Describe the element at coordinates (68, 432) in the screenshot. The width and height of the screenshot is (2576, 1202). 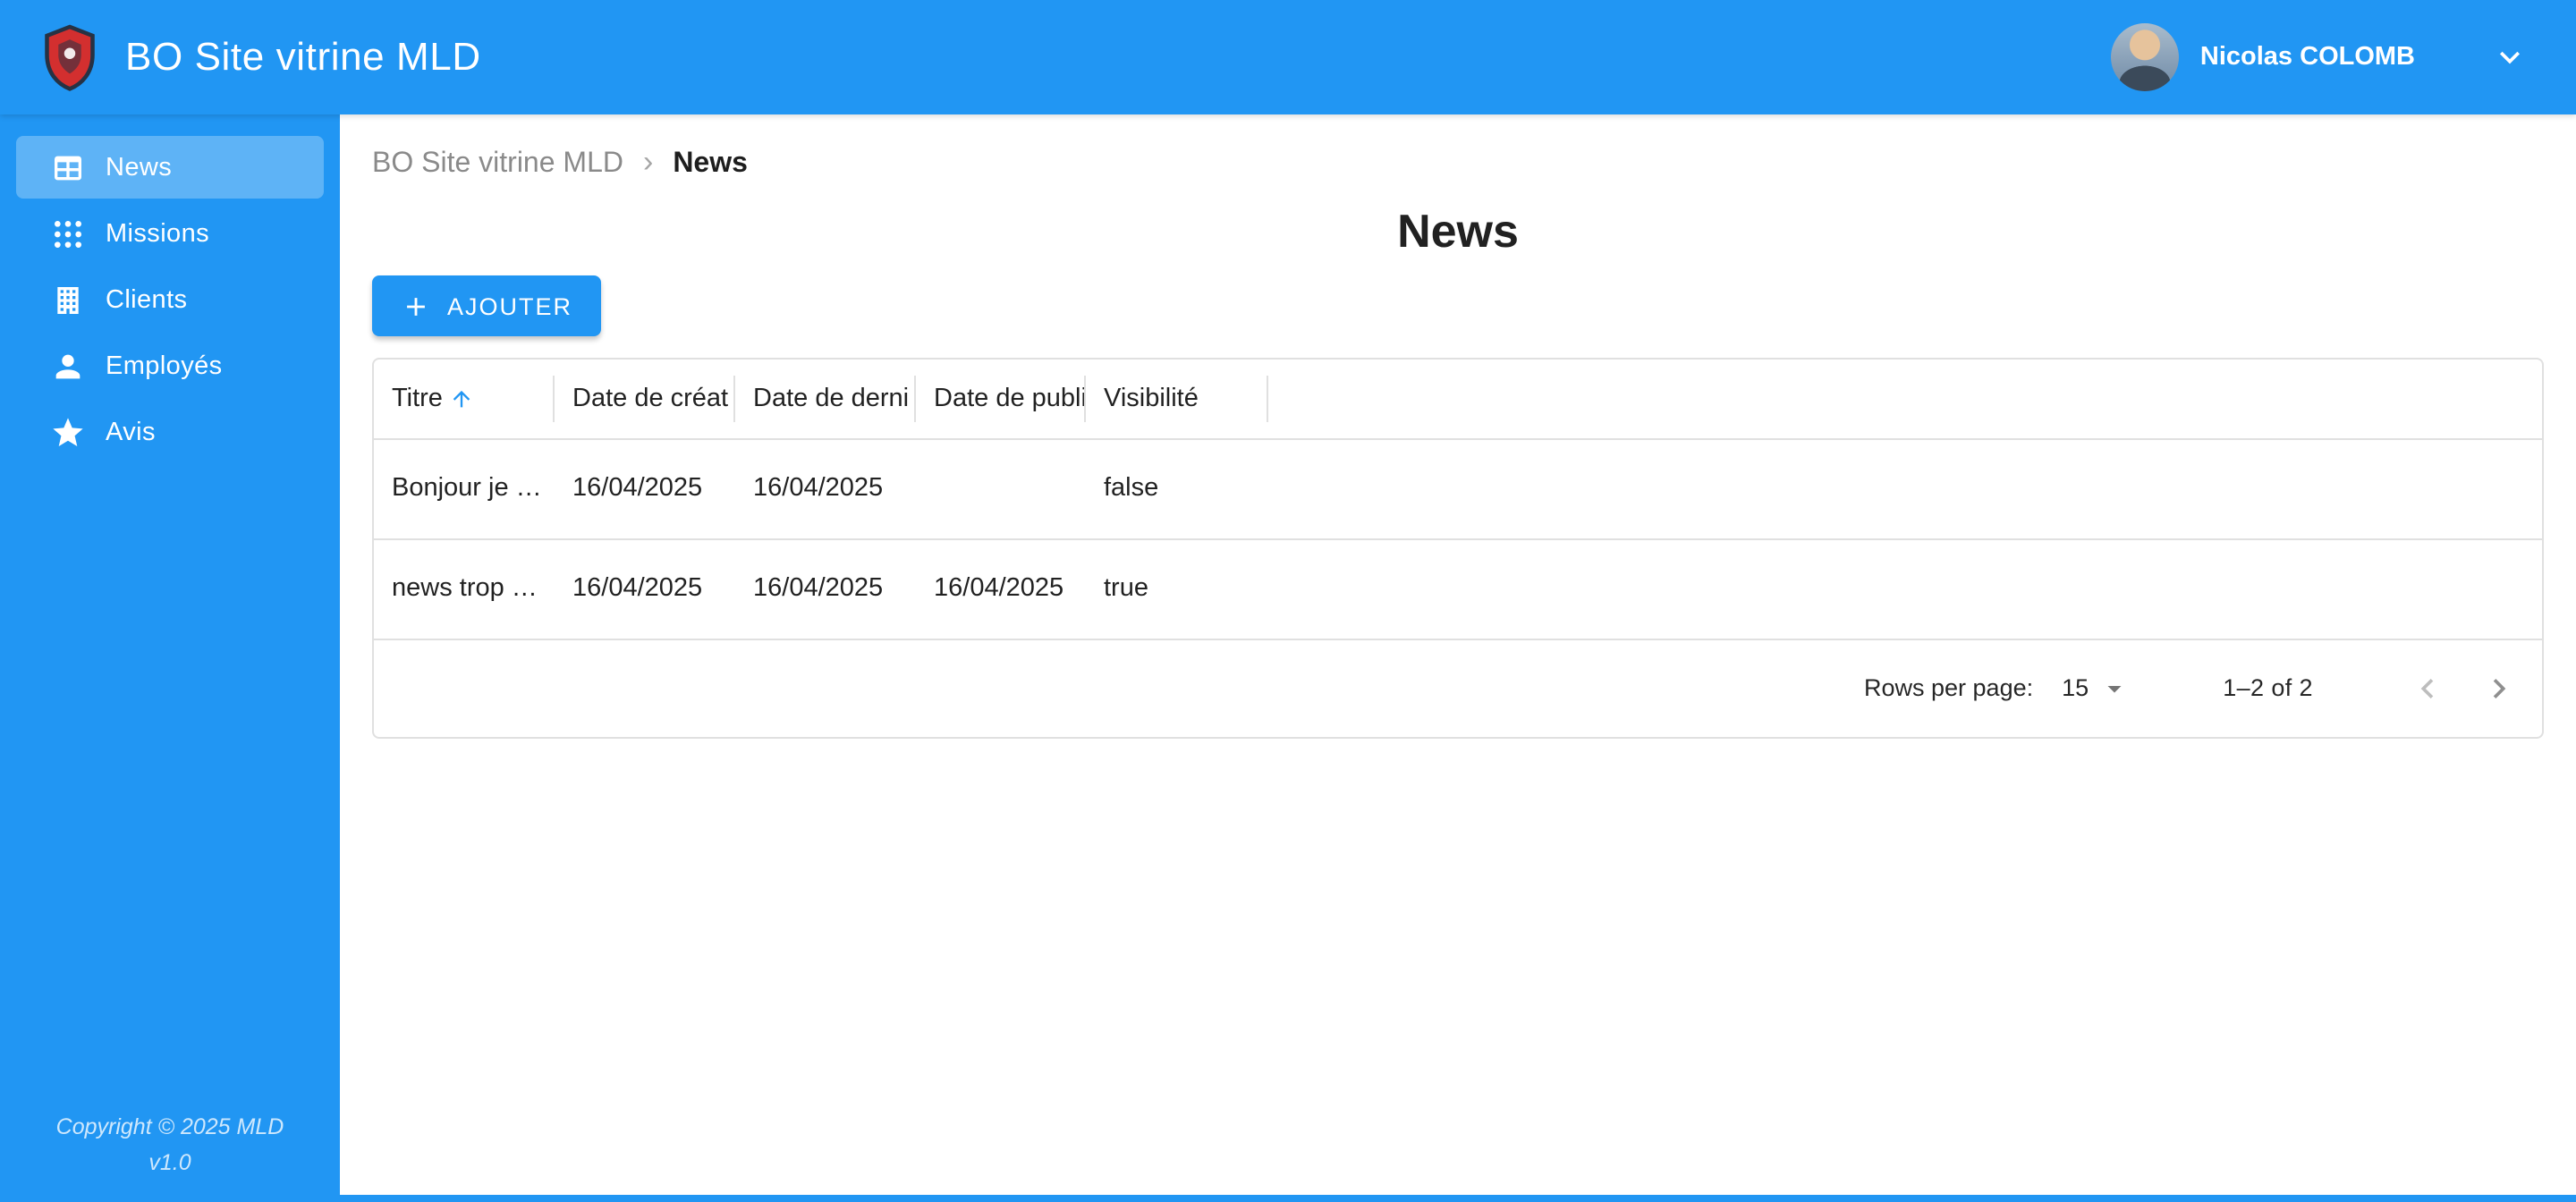
I see `star-icon` at that location.